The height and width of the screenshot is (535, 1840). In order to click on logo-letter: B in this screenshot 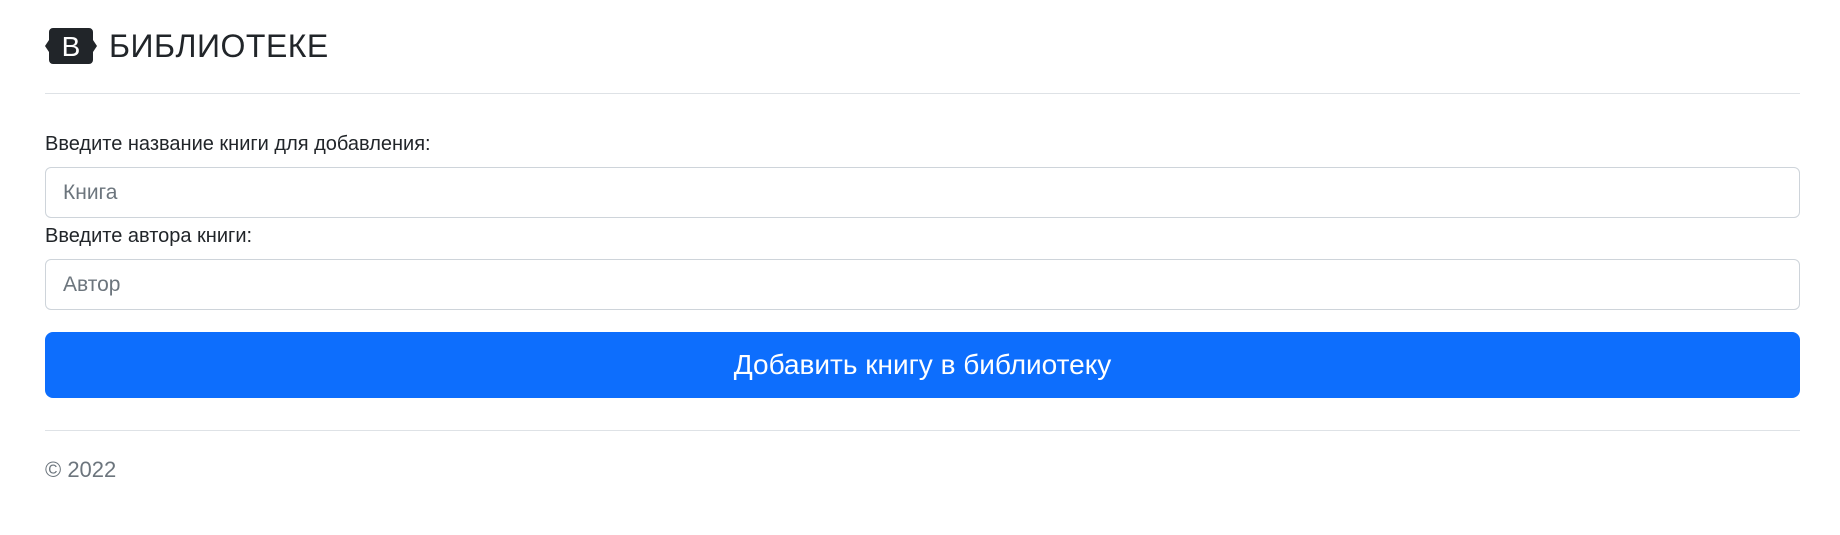, I will do `click(71, 46)`.